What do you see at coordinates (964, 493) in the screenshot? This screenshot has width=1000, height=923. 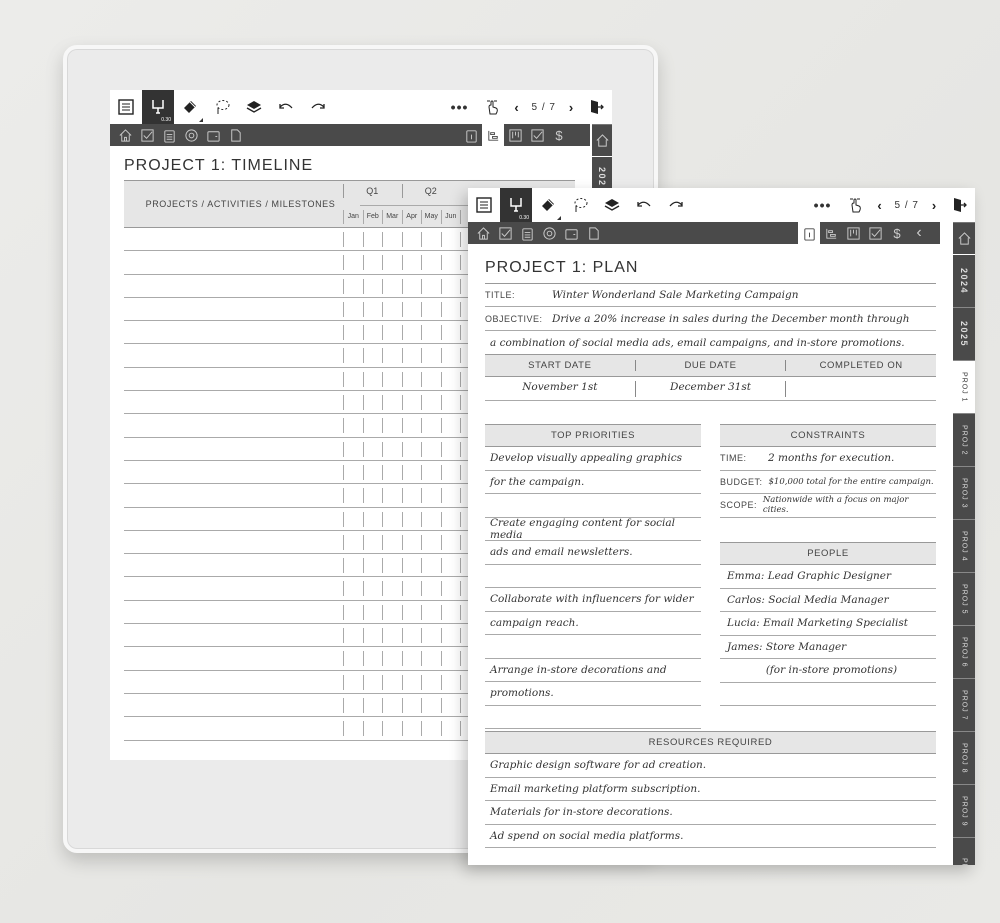 I see `side-tab-proj-3: PROJ 3` at bounding box center [964, 493].